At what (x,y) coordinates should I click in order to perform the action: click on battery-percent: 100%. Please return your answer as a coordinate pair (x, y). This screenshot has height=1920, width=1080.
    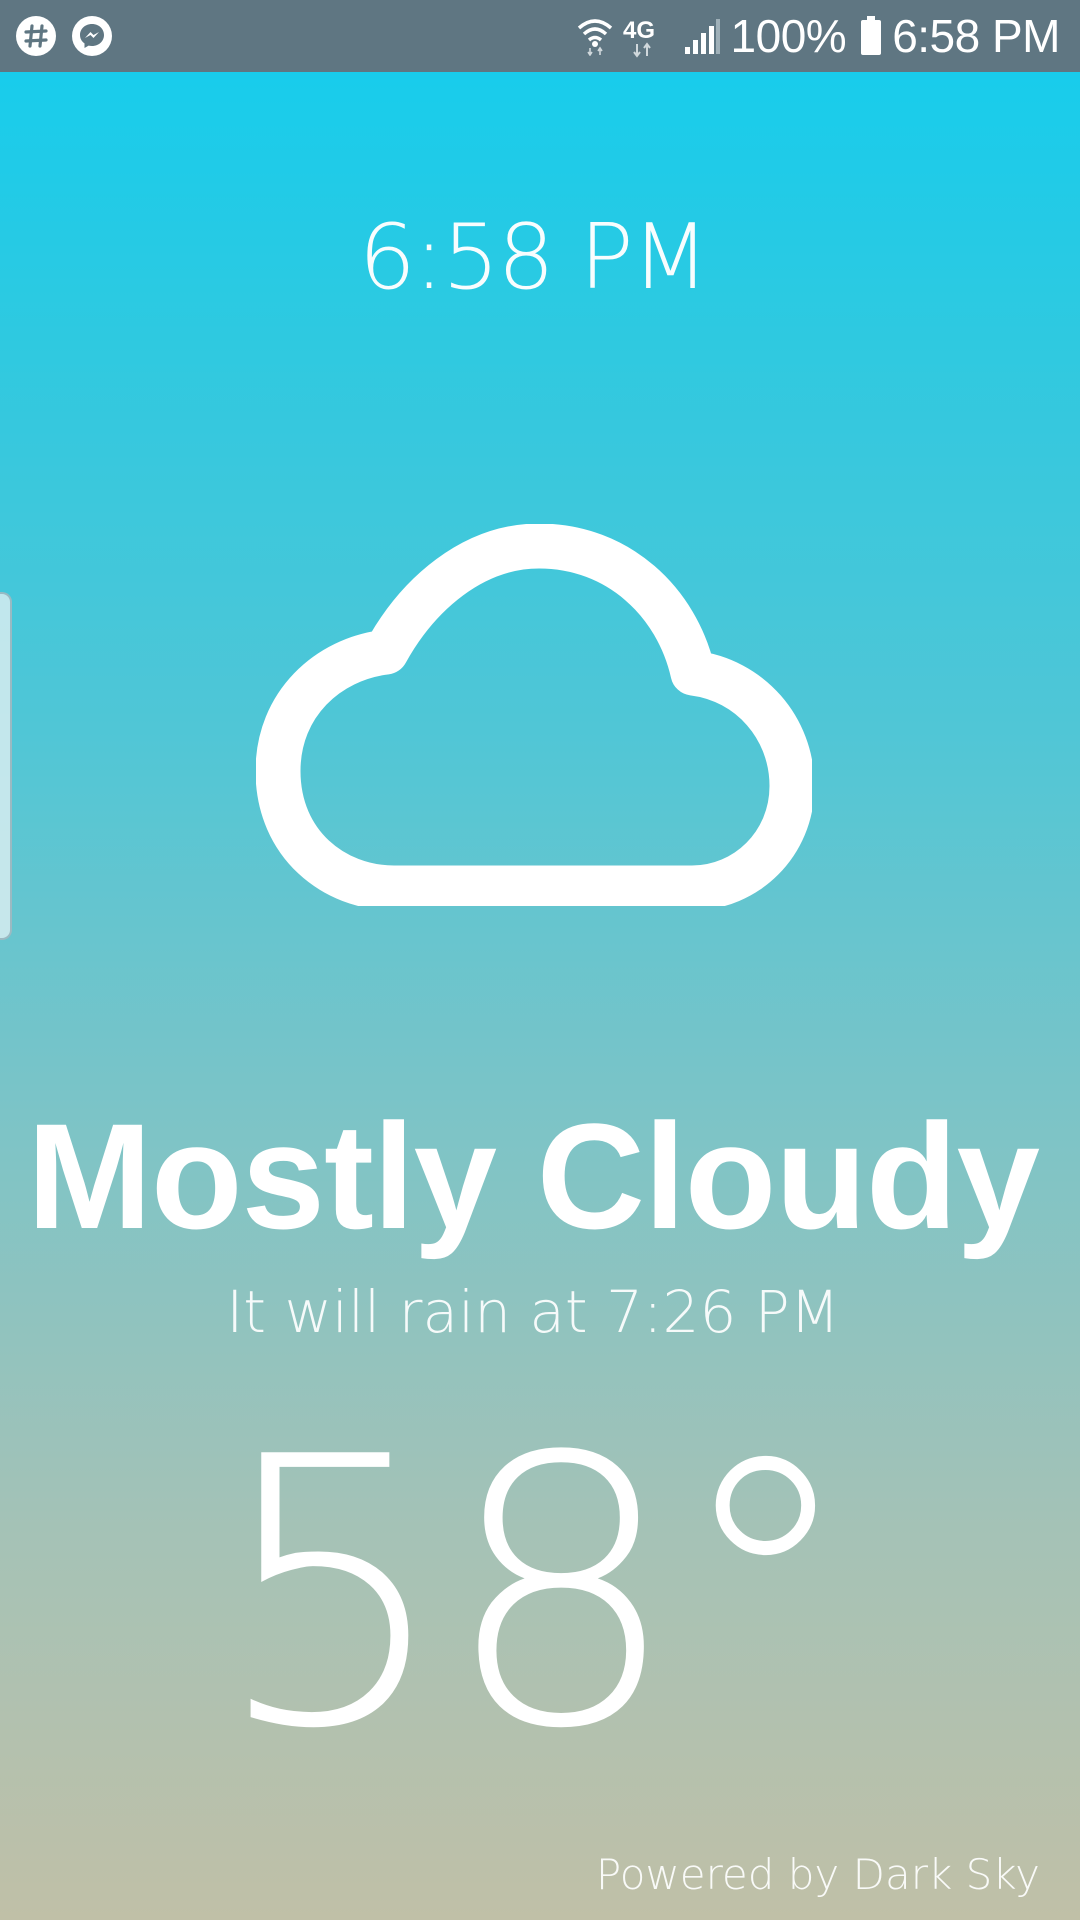
    Looking at the image, I should click on (788, 36).